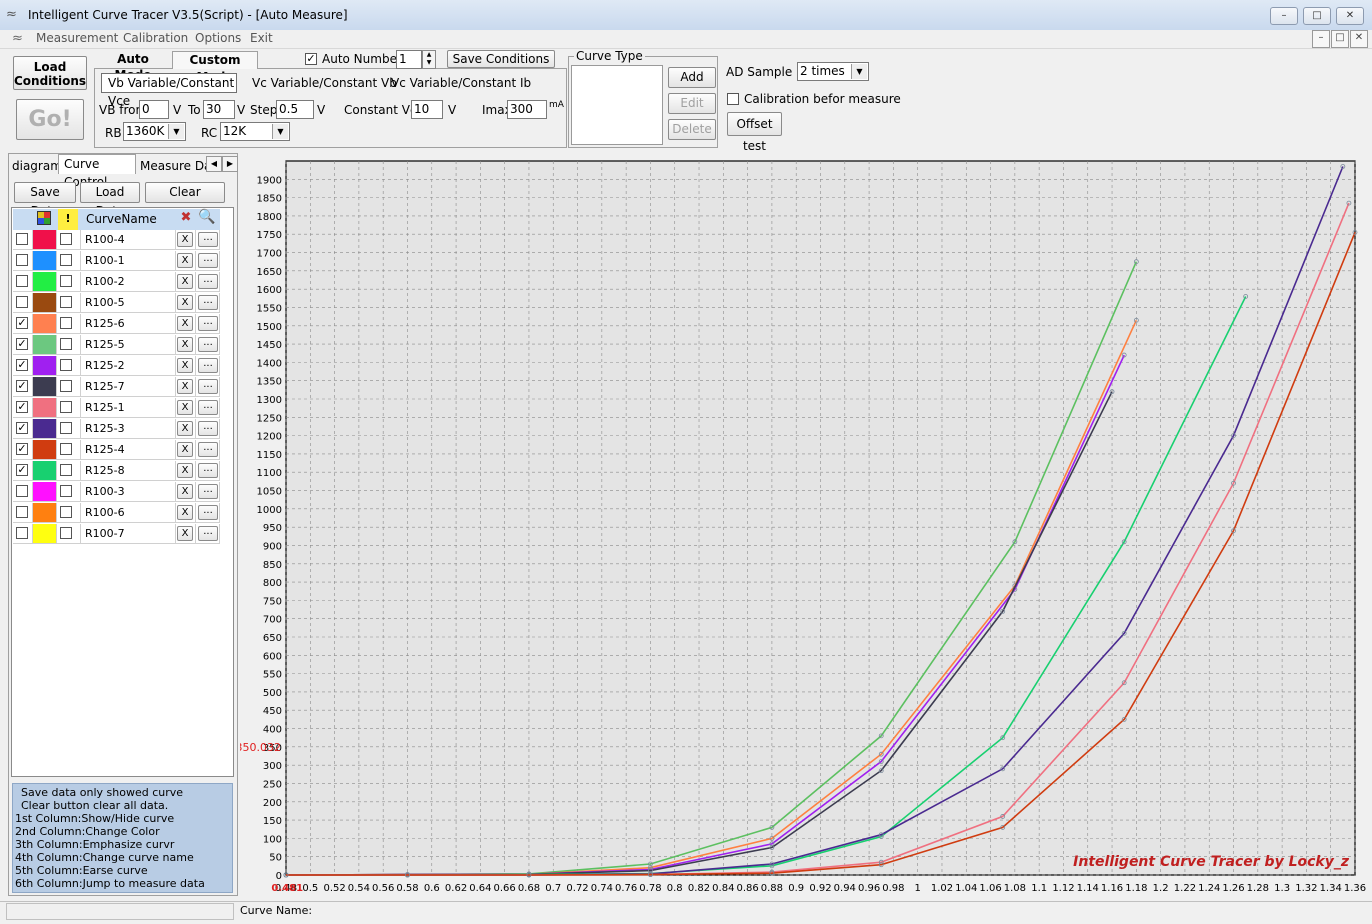 The height and width of the screenshot is (924, 1372). I want to click on clear-button: Clear, so click(185, 192).